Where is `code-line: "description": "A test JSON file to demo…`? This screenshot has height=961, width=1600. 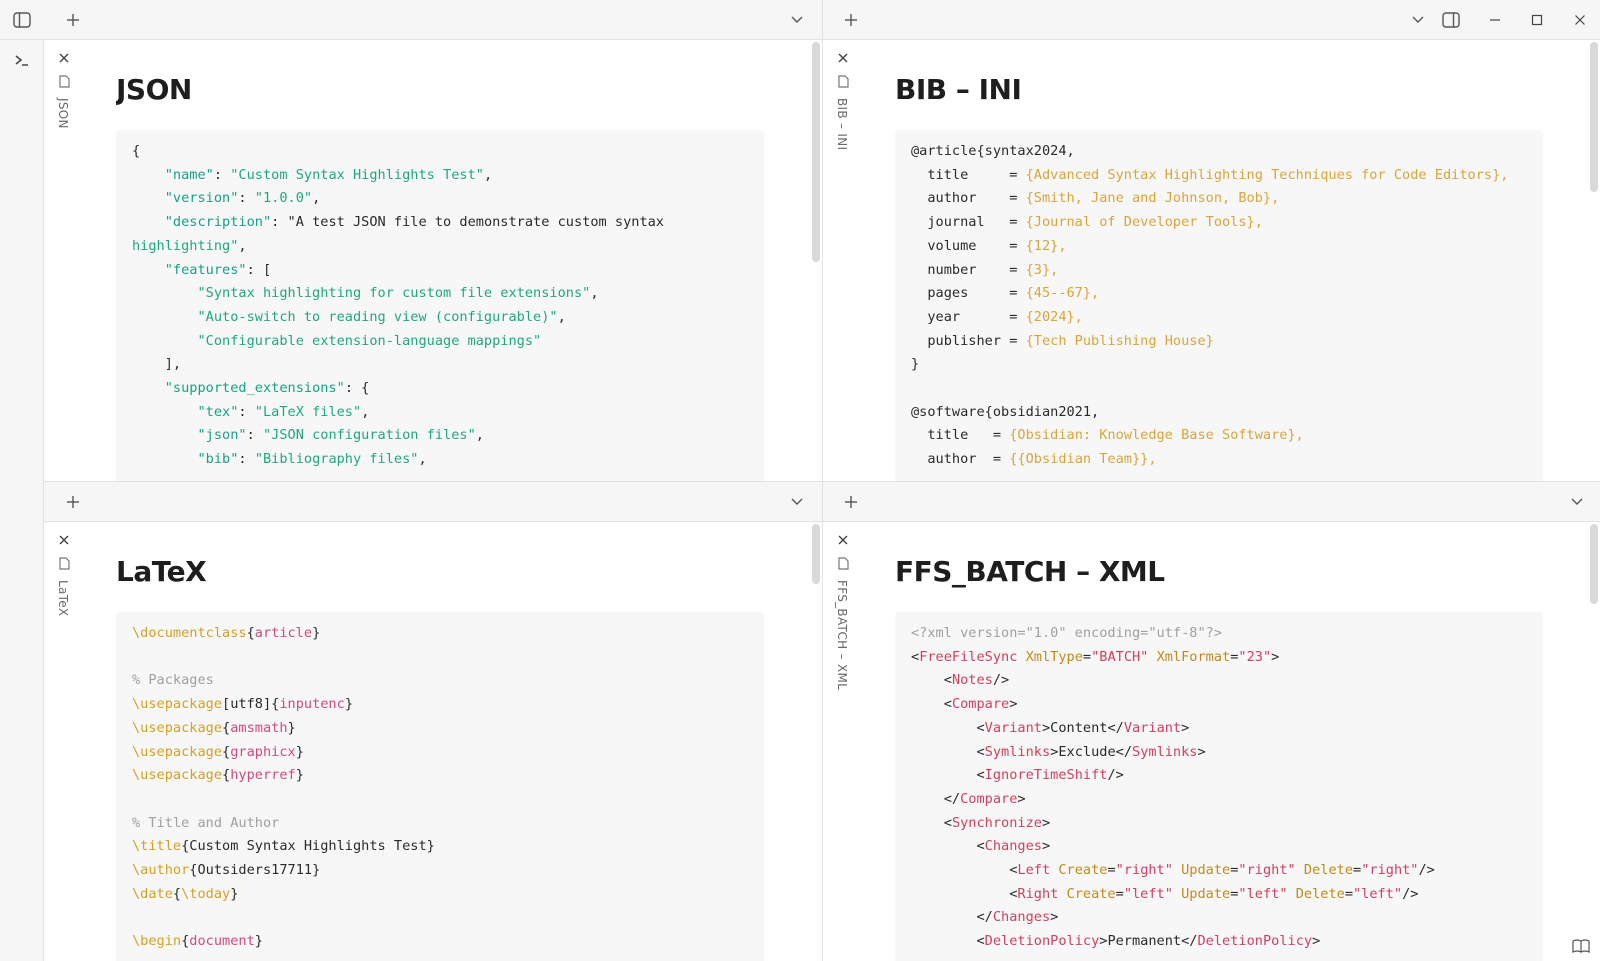
code-line: "description": "A test JSON file to demo… is located at coordinates (414, 222).